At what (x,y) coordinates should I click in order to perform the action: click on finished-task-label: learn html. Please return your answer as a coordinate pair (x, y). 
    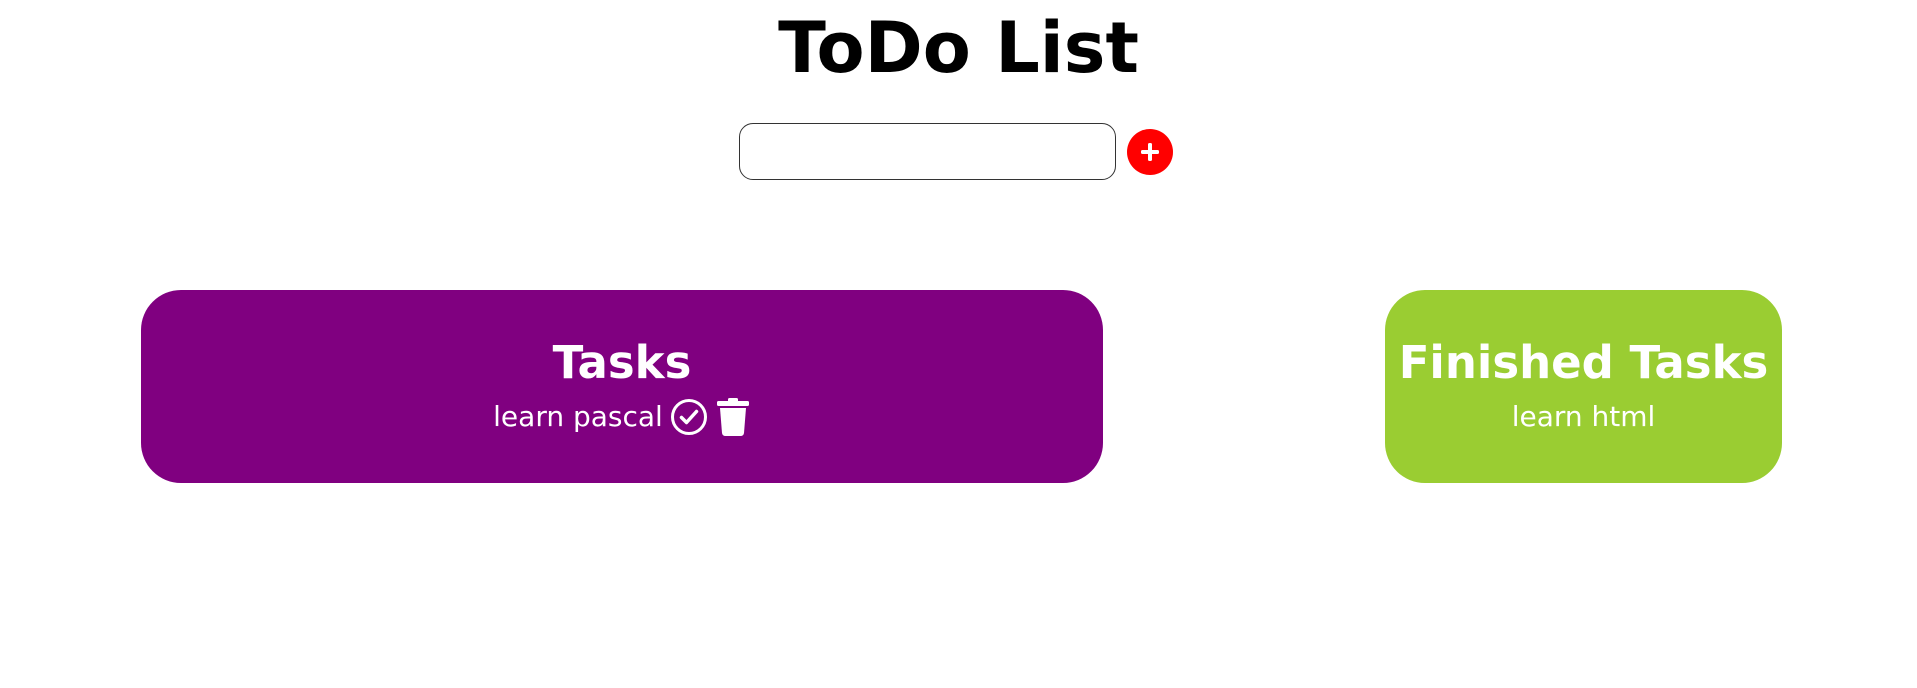
    Looking at the image, I should click on (1583, 416).